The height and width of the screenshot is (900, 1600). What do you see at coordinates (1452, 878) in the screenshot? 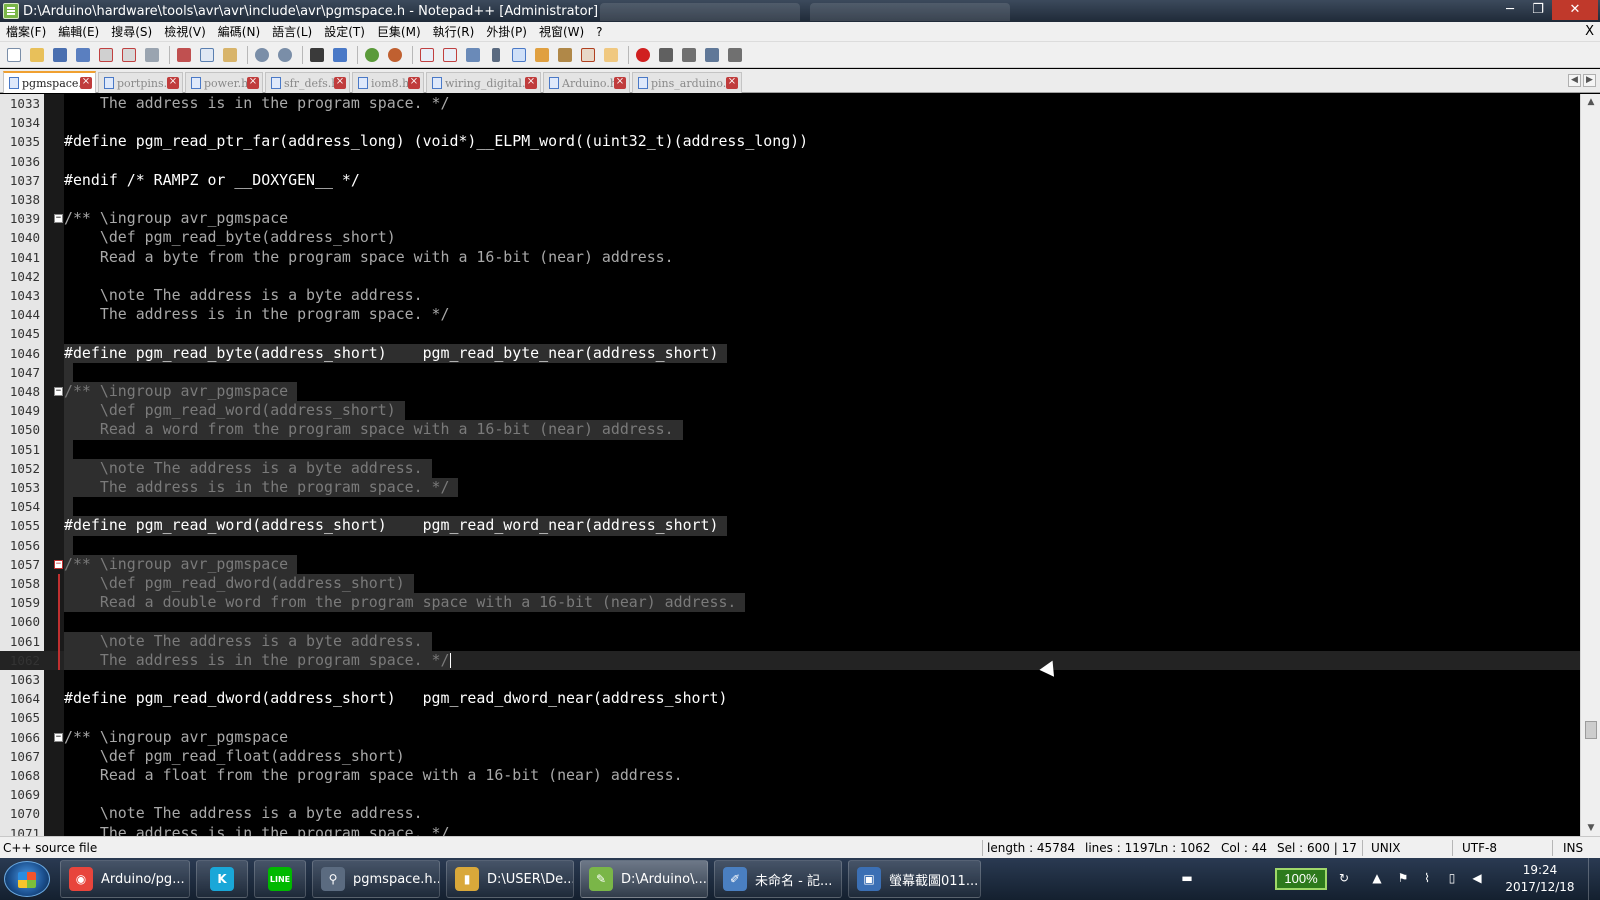
I see `battery-tray-icon: ▯` at bounding box center [1452, 878].